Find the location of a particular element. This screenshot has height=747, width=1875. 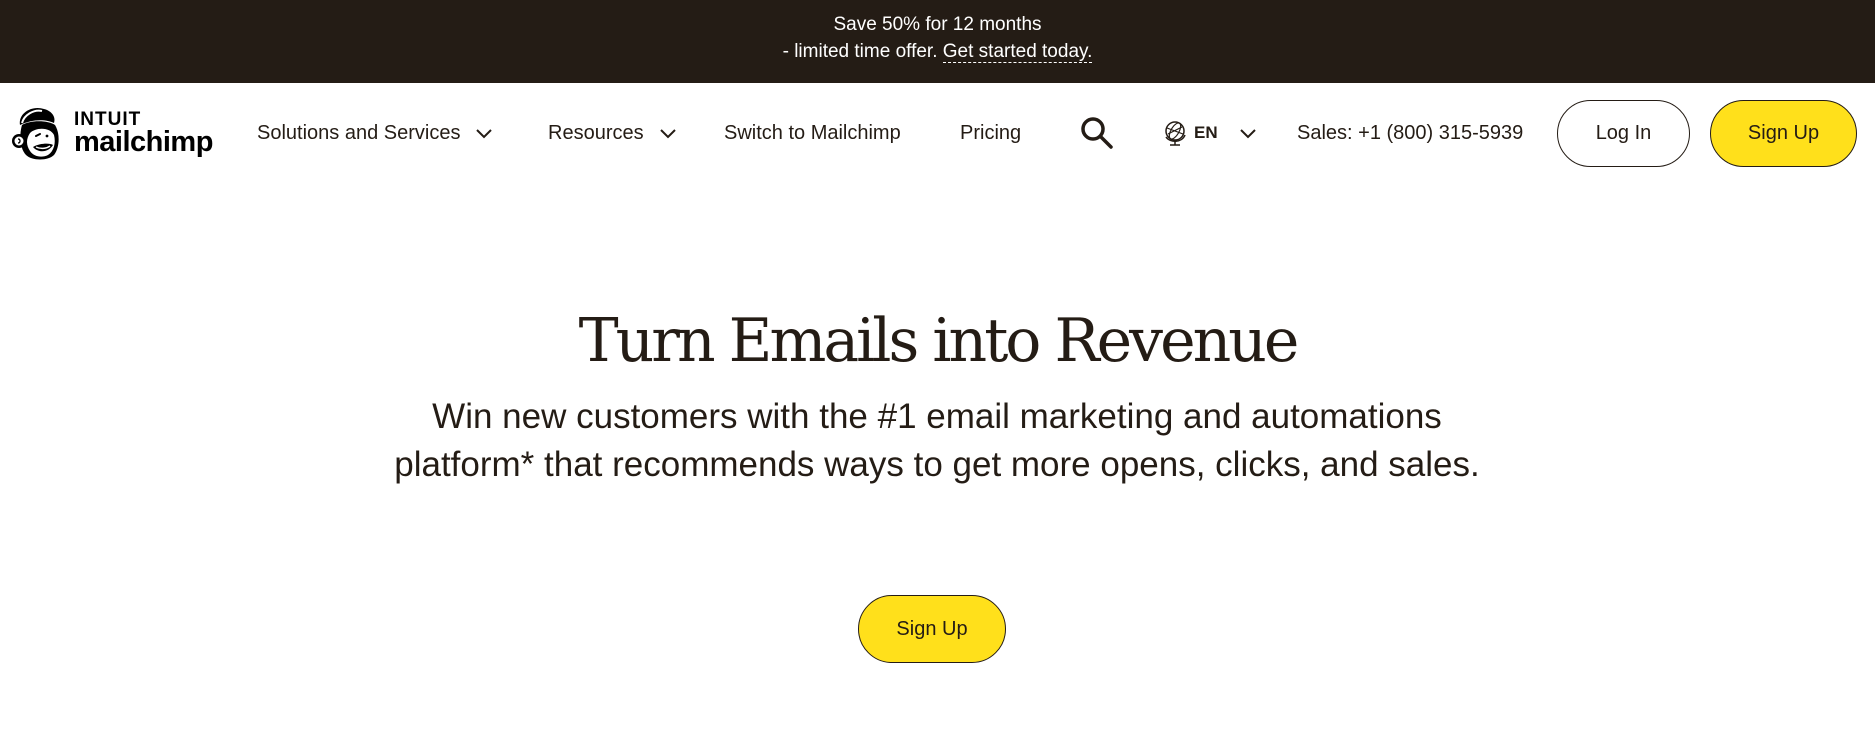

freddie-monkey-icon is located at coordinates (35, 133).